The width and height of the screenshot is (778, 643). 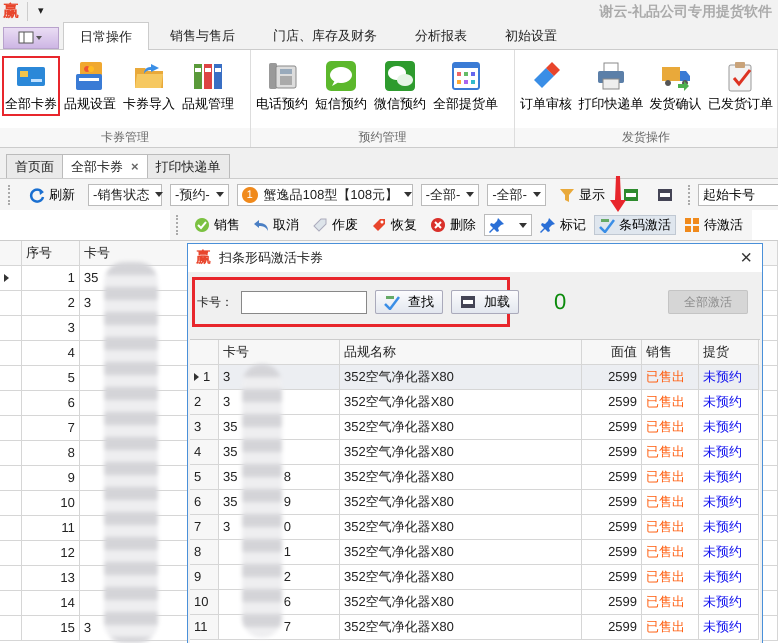 What do you see at coordinates (203, 258) in the screenshot?
I see `app-logo: 赢` at bounding box center [203, 258].